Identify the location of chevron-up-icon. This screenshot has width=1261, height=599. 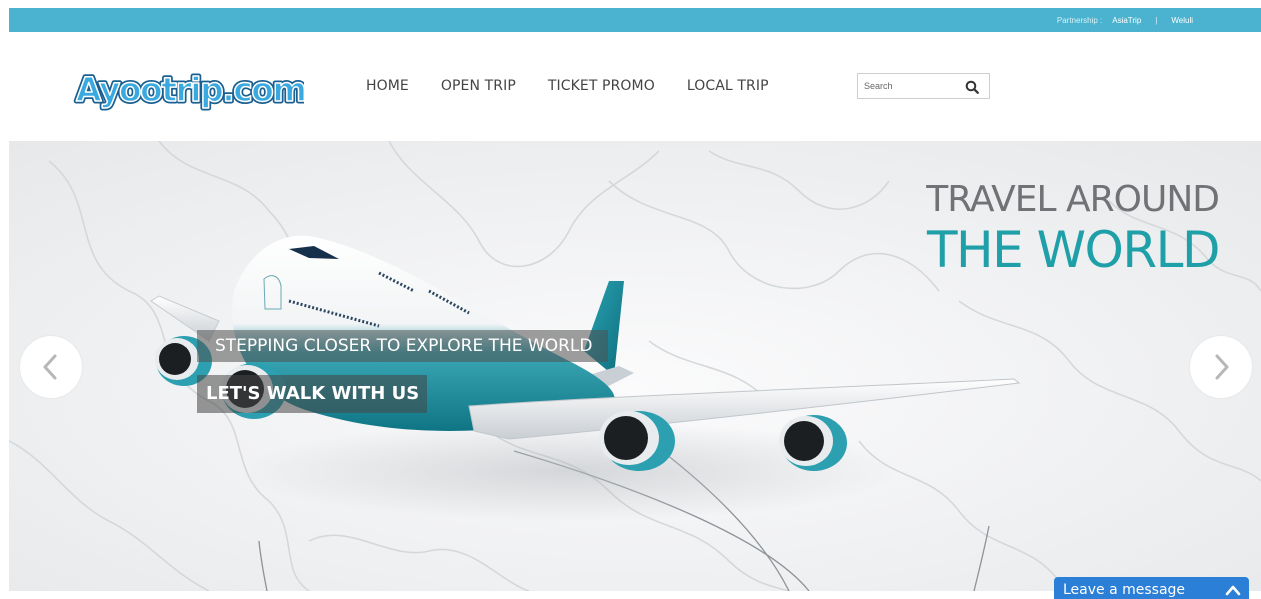
(1233, 590).